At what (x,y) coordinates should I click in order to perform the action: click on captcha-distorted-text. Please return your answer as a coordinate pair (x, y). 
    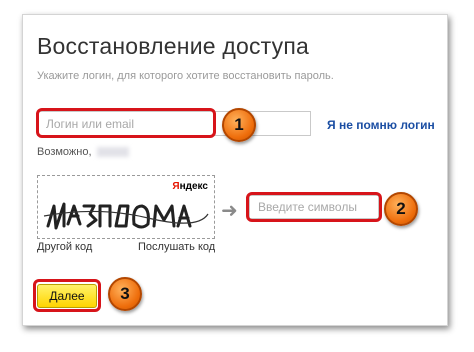
    Looking at the image, I should click on (126, 216).